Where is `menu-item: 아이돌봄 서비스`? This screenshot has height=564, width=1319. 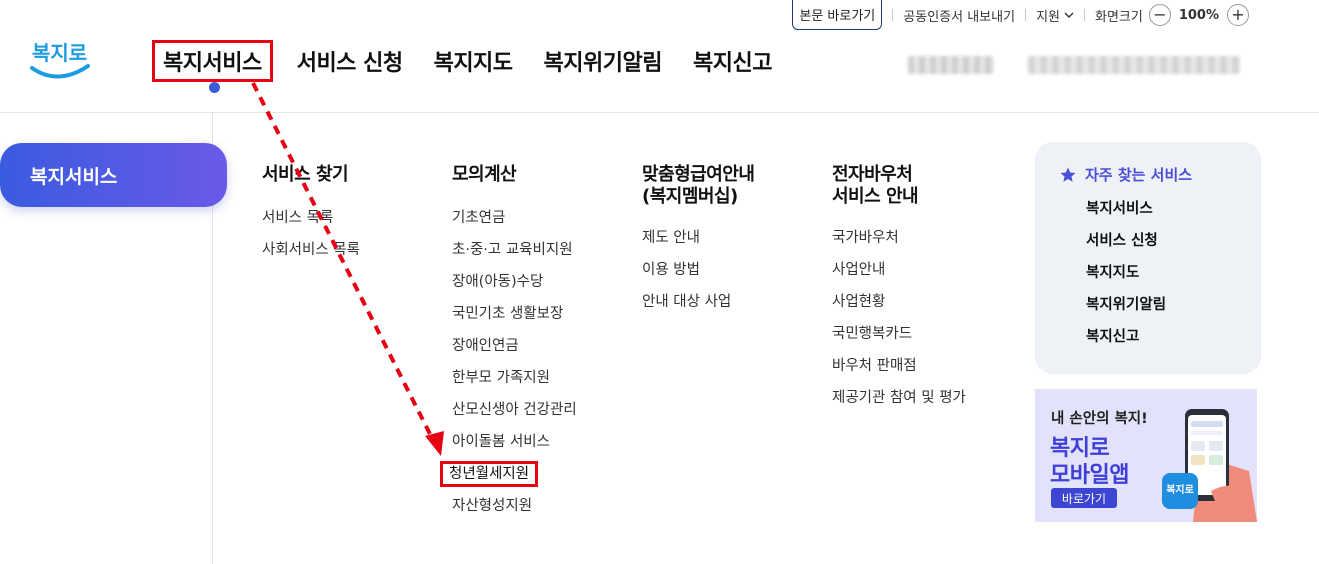
menu-item: 아이돌봄 서비스 is located at coordinates (514, 448).